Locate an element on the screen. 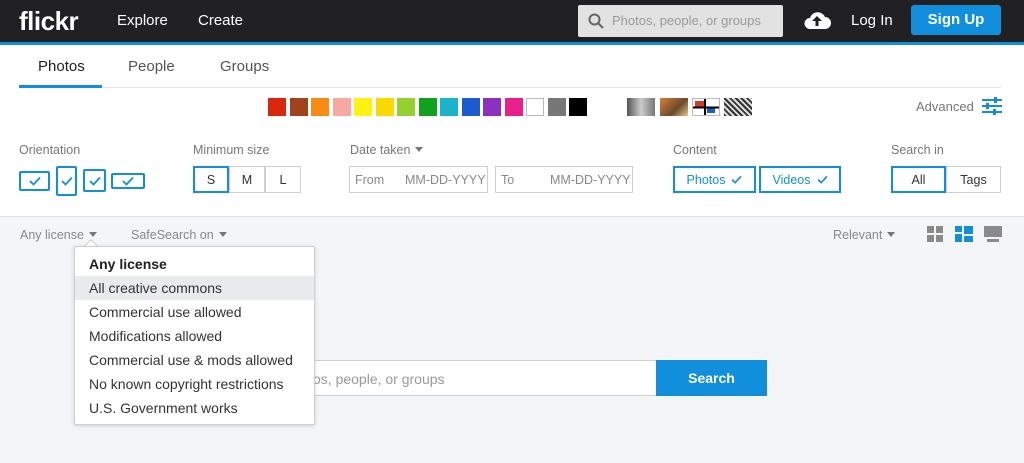 This screenshot has width=1024, height=463. main-search-placeholder: os, people, or groups is located at coordinates (379, 379).